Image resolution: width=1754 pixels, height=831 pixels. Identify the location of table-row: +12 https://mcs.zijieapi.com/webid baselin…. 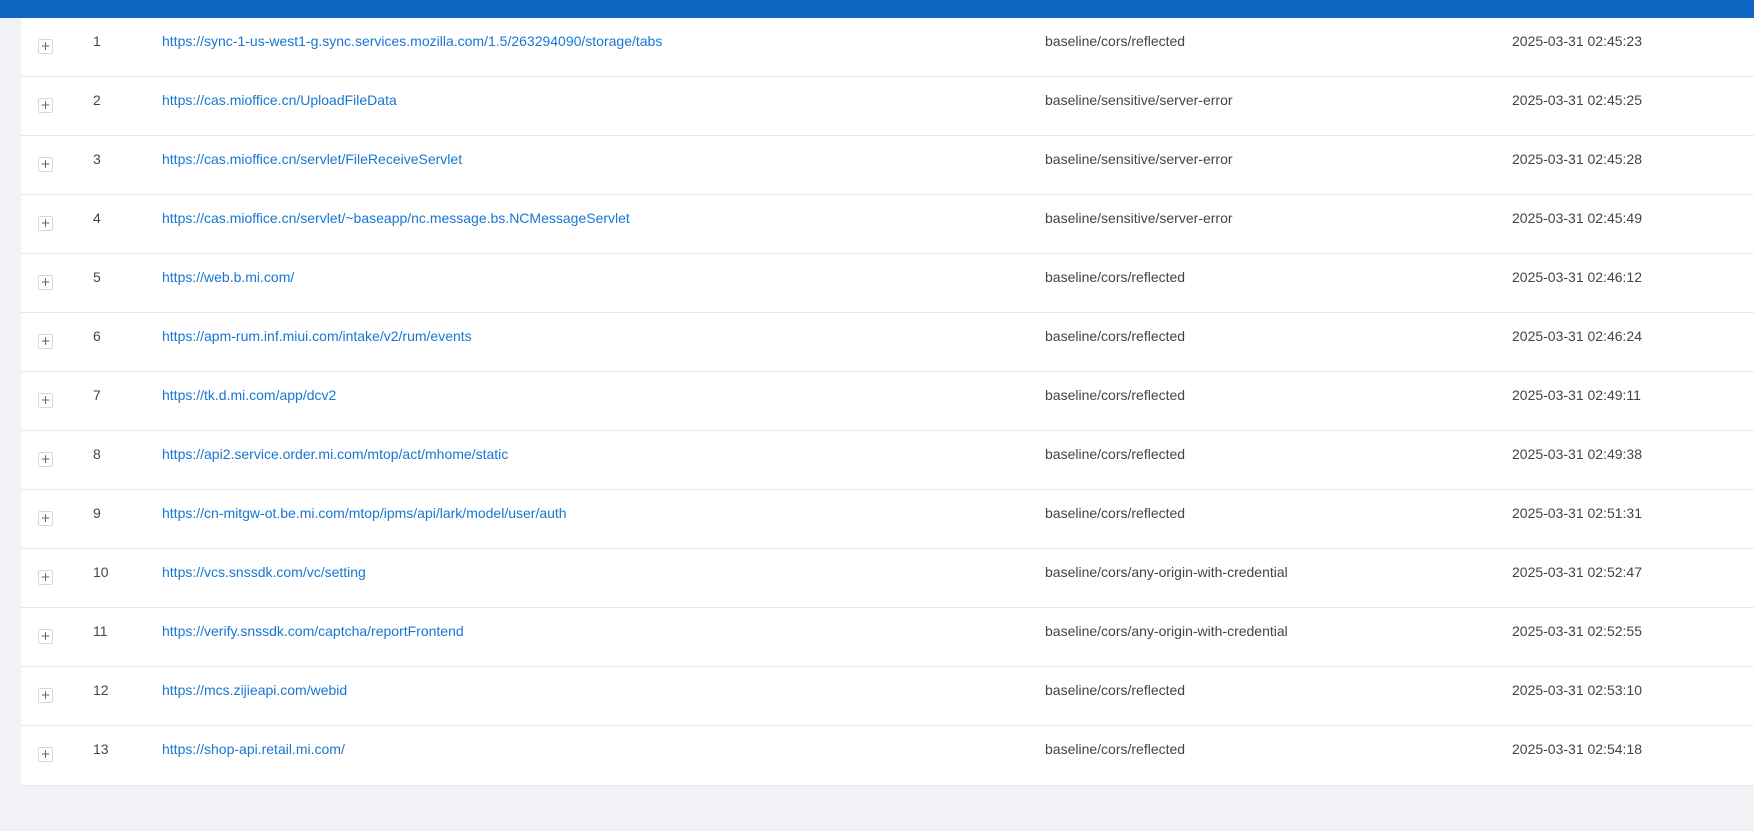
(887, 696).